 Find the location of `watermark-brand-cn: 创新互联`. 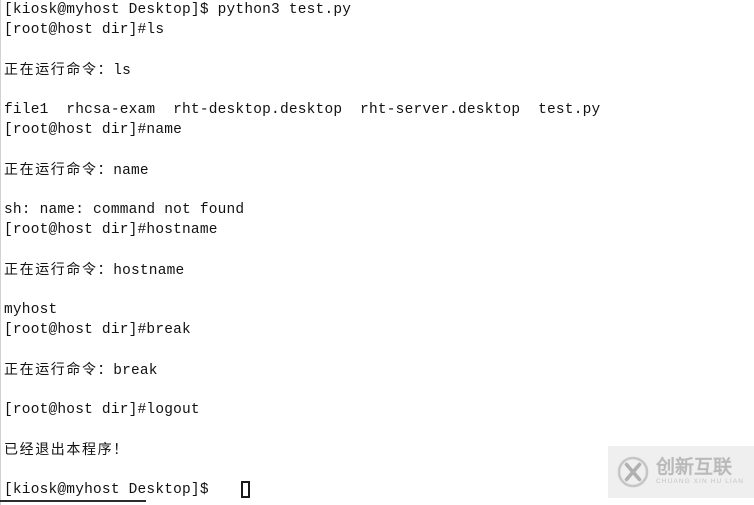

watermark-brand-cn: 创新互联 is located at coordinates (694, 467).